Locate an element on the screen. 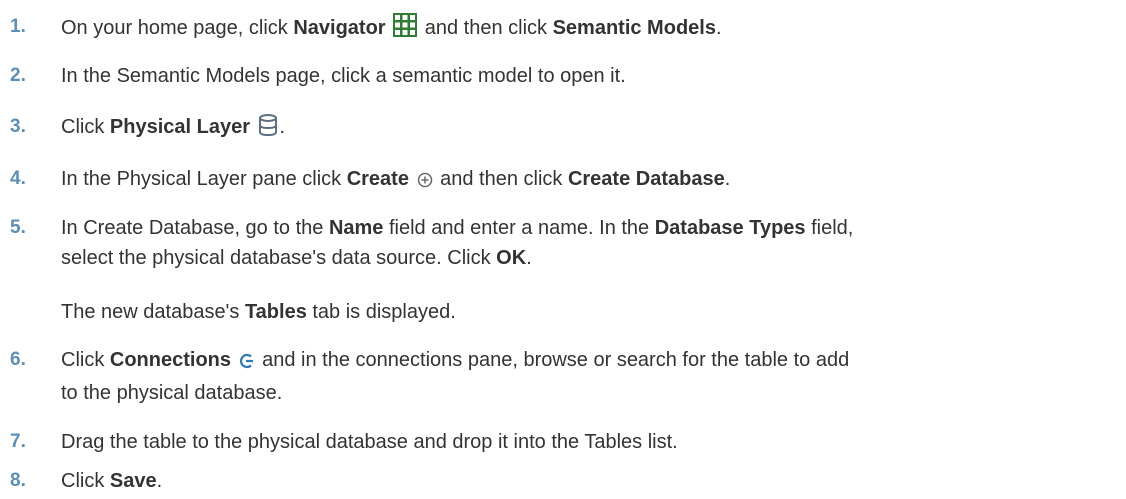 This screenshot has width=1126, height=499. step-text: Click Save. is located at coordinates (112, 481).